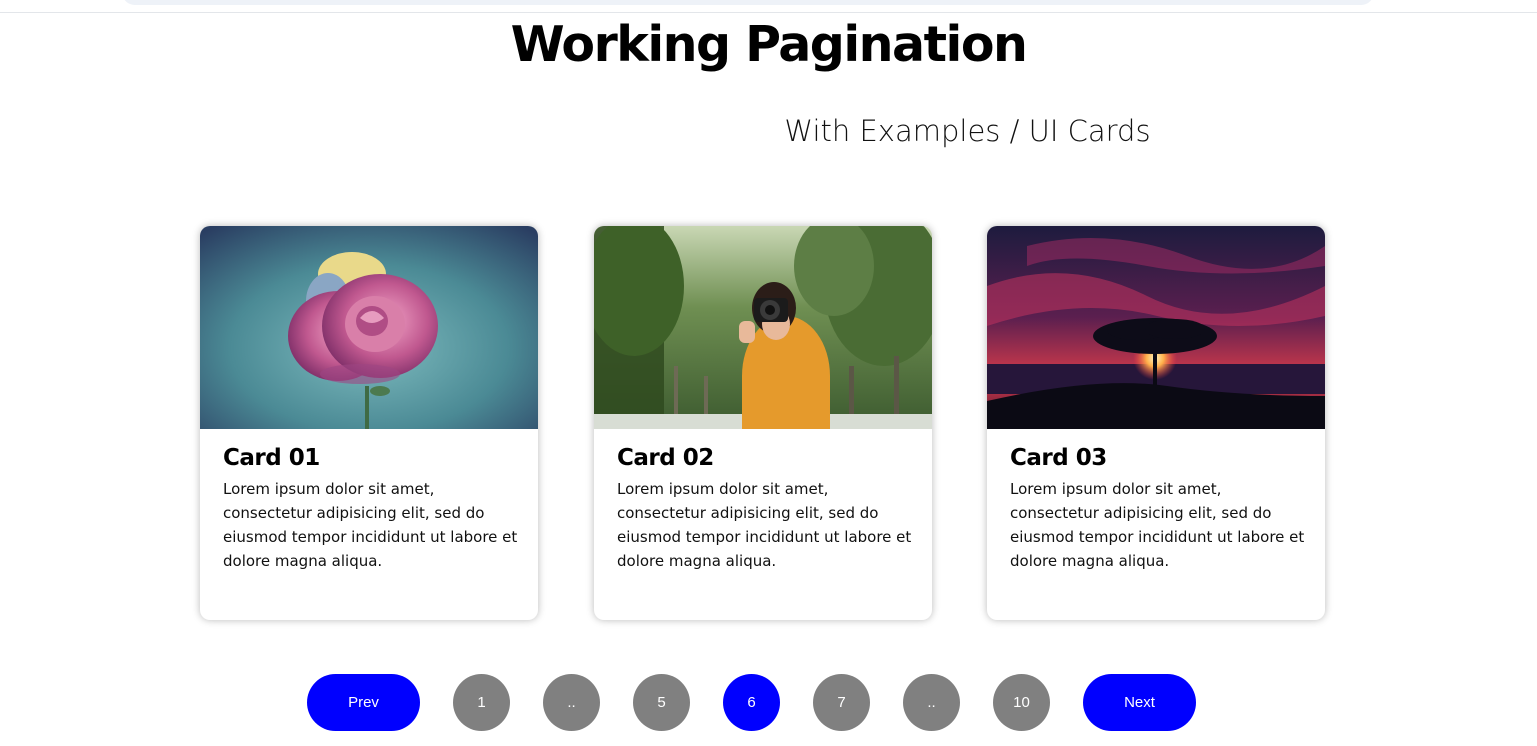 Image resolution: width=1537 pixels, height=746 pixels. I want to click on page-button-1: 1, so click(481, 702).